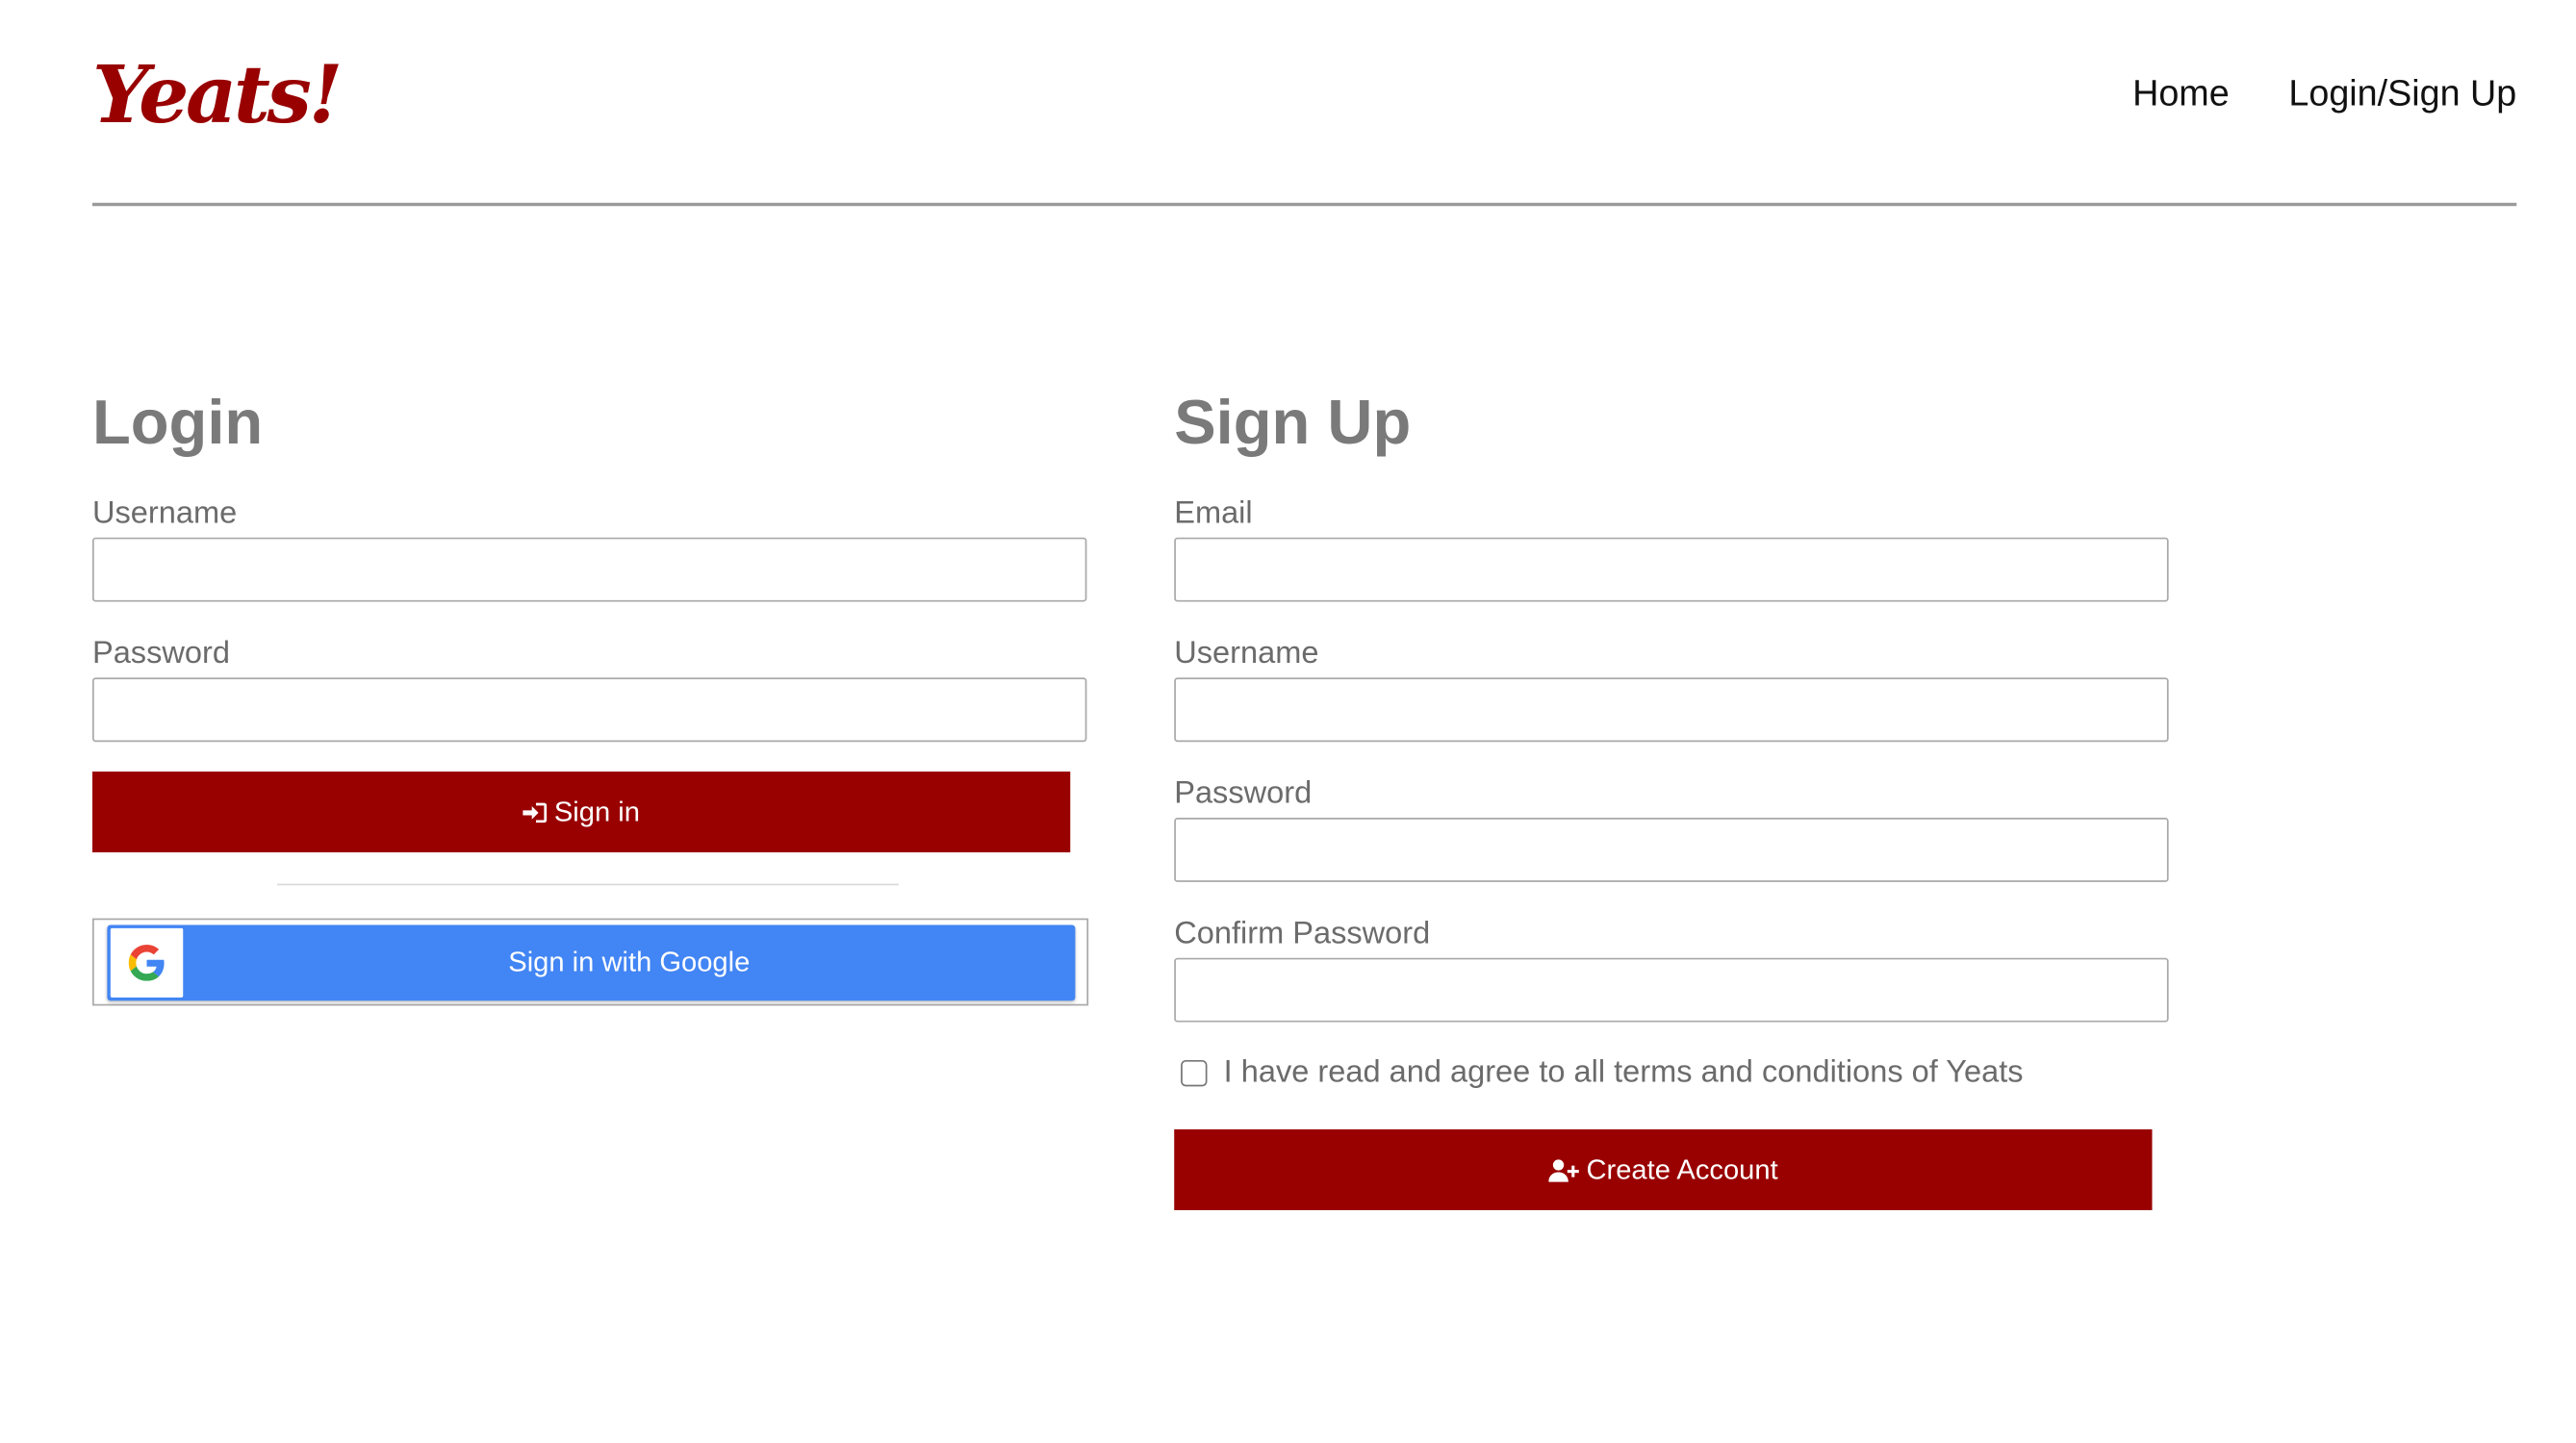  What do you see at coordinates (1671, 569) in the screenshot?
I see `signup-email-input` at bounding box center [1671, 569].